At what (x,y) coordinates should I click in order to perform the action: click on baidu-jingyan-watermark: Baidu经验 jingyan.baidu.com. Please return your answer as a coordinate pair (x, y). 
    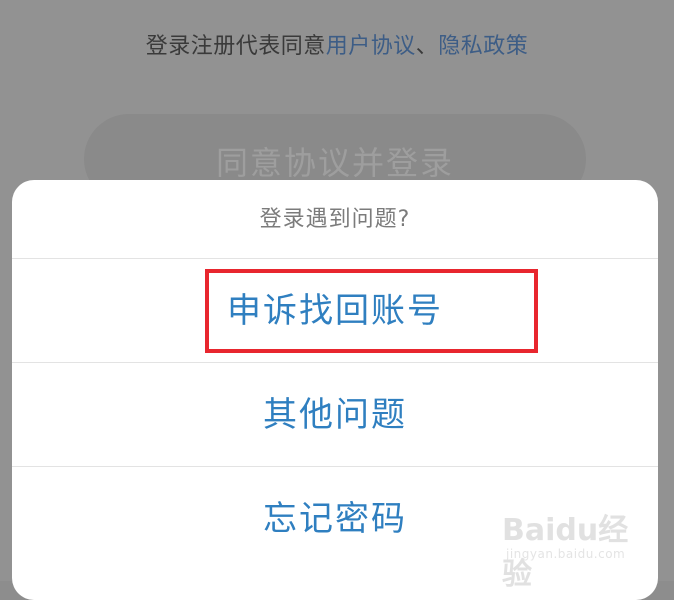
    Looking at the image, I should click on (577, 548).